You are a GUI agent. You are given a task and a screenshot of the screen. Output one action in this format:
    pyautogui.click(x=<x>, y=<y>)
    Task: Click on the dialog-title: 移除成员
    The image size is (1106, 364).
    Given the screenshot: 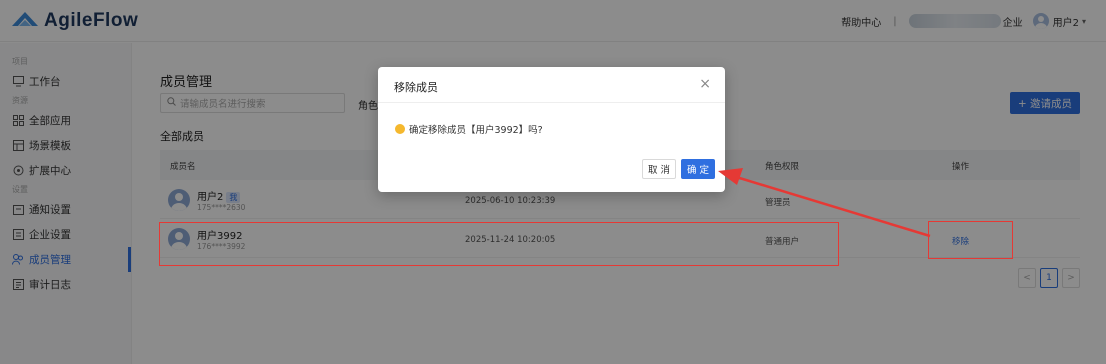 What is the action you would take?
    pyautogui.click(x=416, y=87)
    